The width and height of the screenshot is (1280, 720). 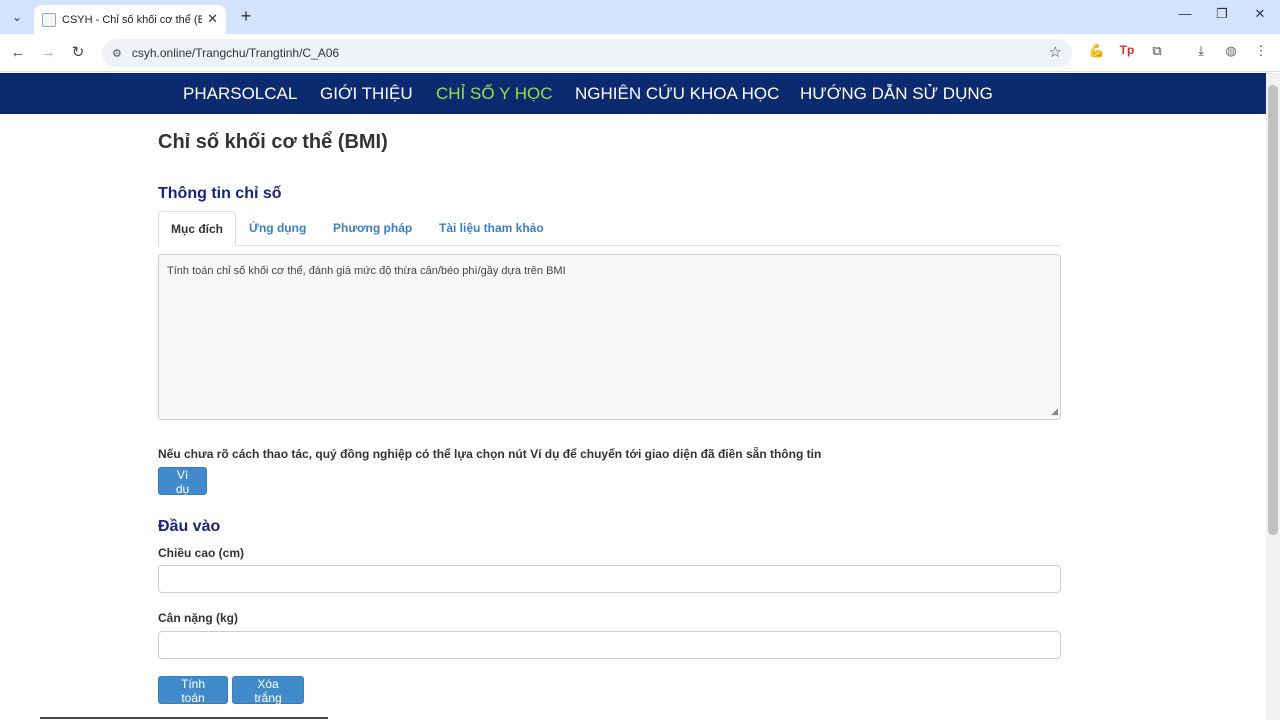 What do you see at coordinates (1157, 51) in the screenshot?
I see `puzzle-icon: ⧉` at bounding box center [1157, 51].